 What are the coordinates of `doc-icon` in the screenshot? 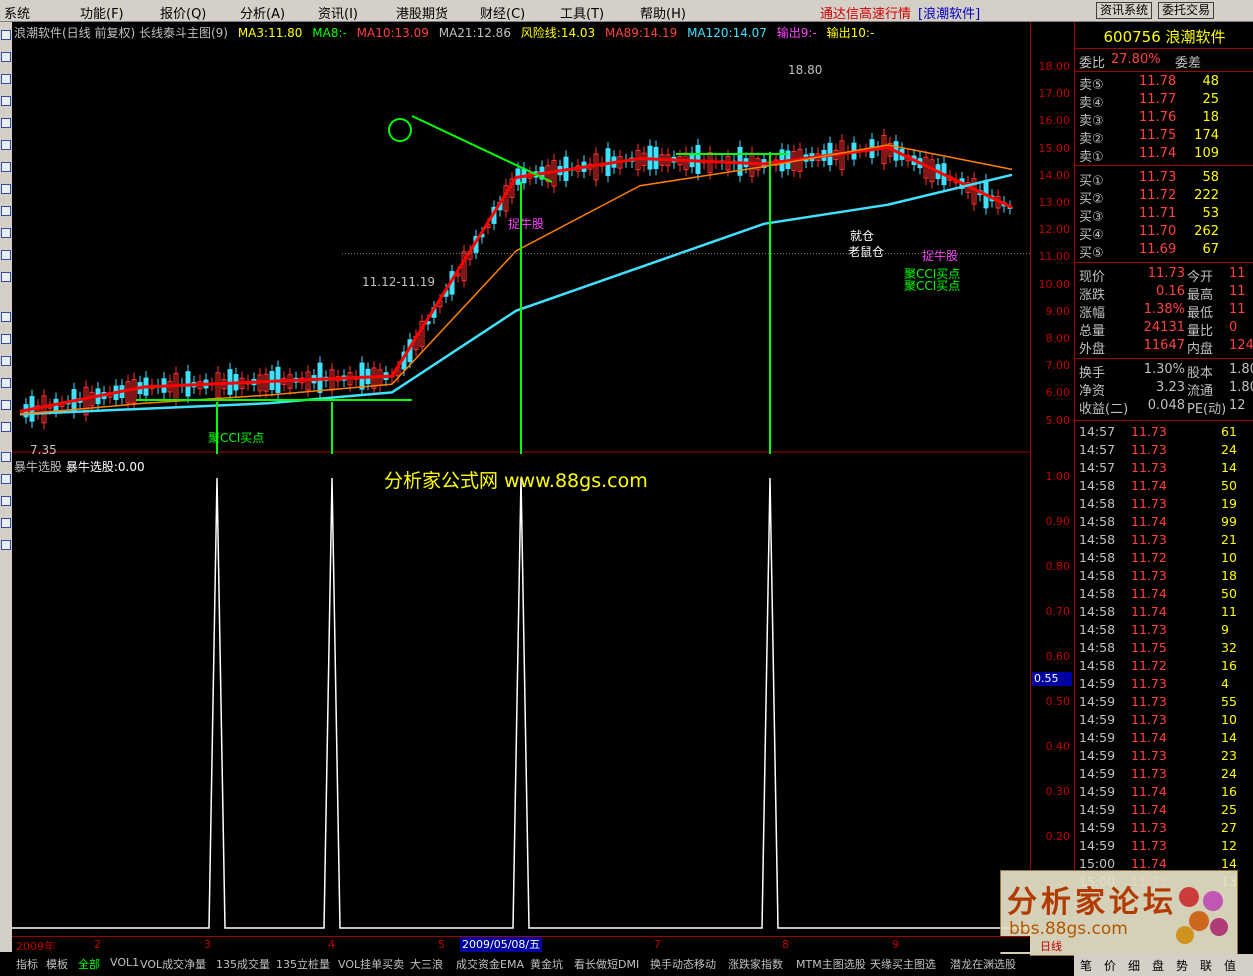 It's located at (6, 233).